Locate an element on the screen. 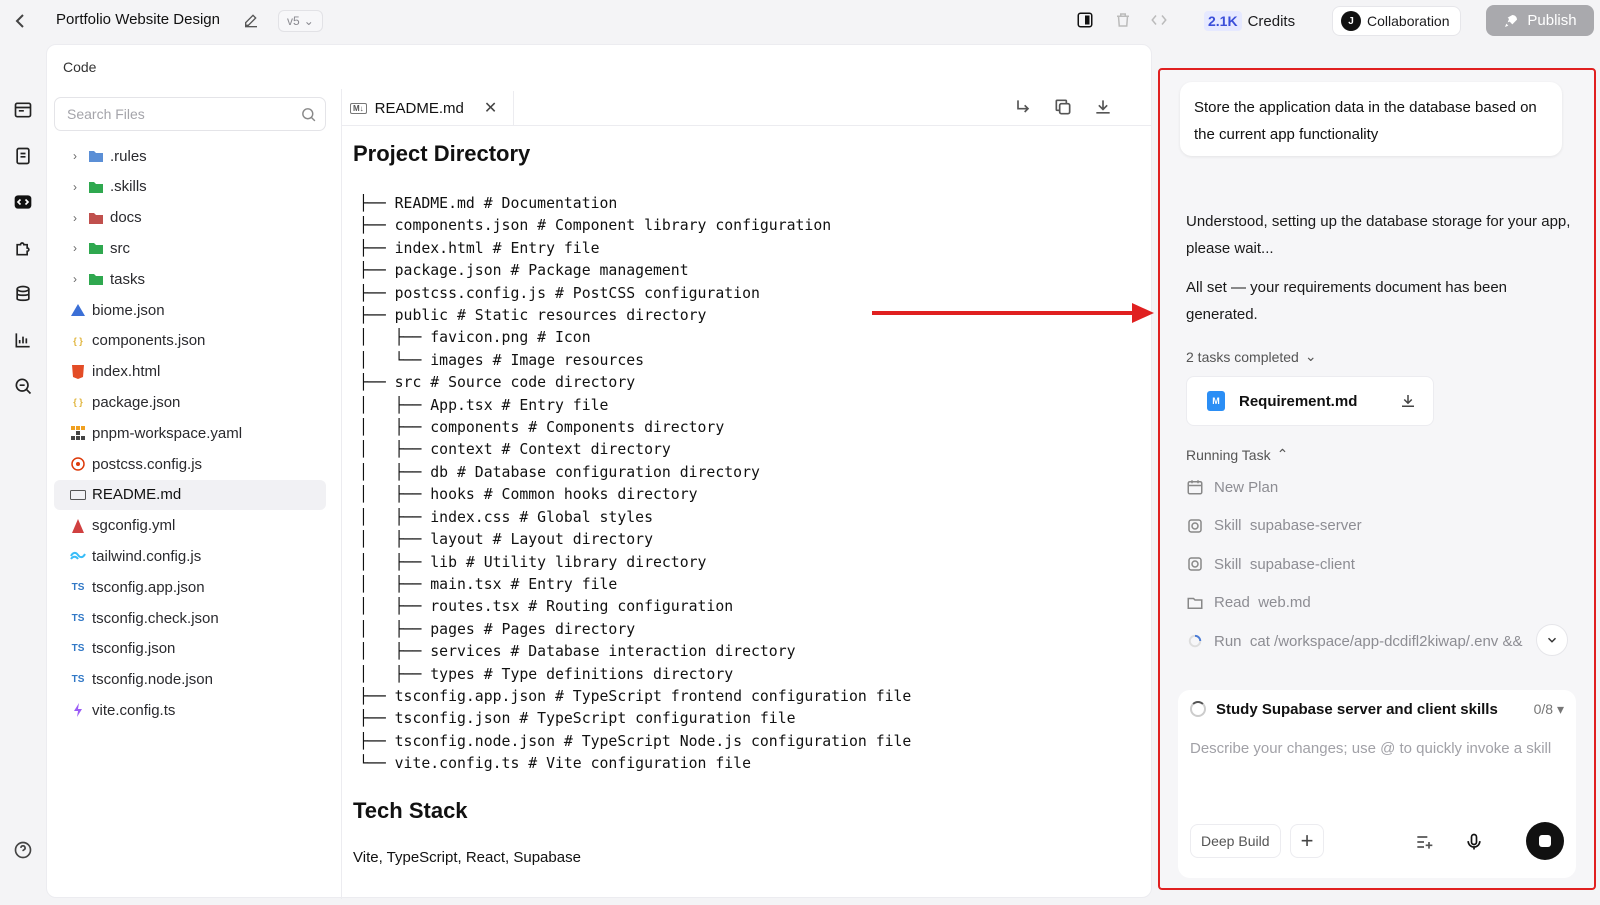 The image size is (1600, 905). search-files-input: Search Files is located at coordinates (190, 114).